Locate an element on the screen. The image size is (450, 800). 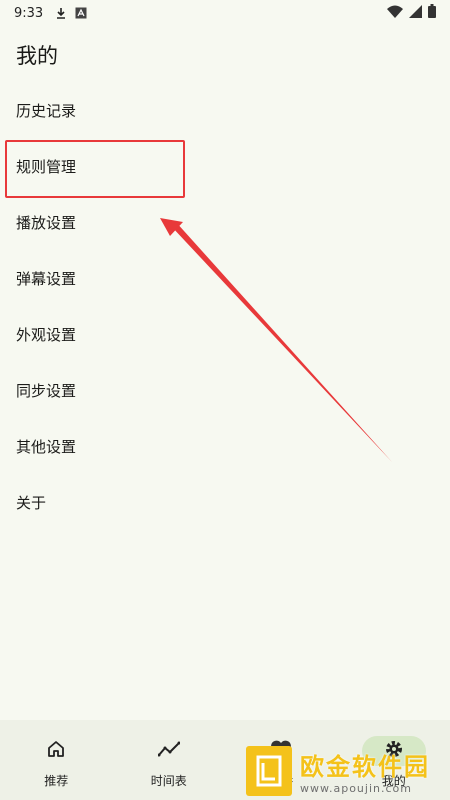
home-icon is located at coordinates (56, 751).